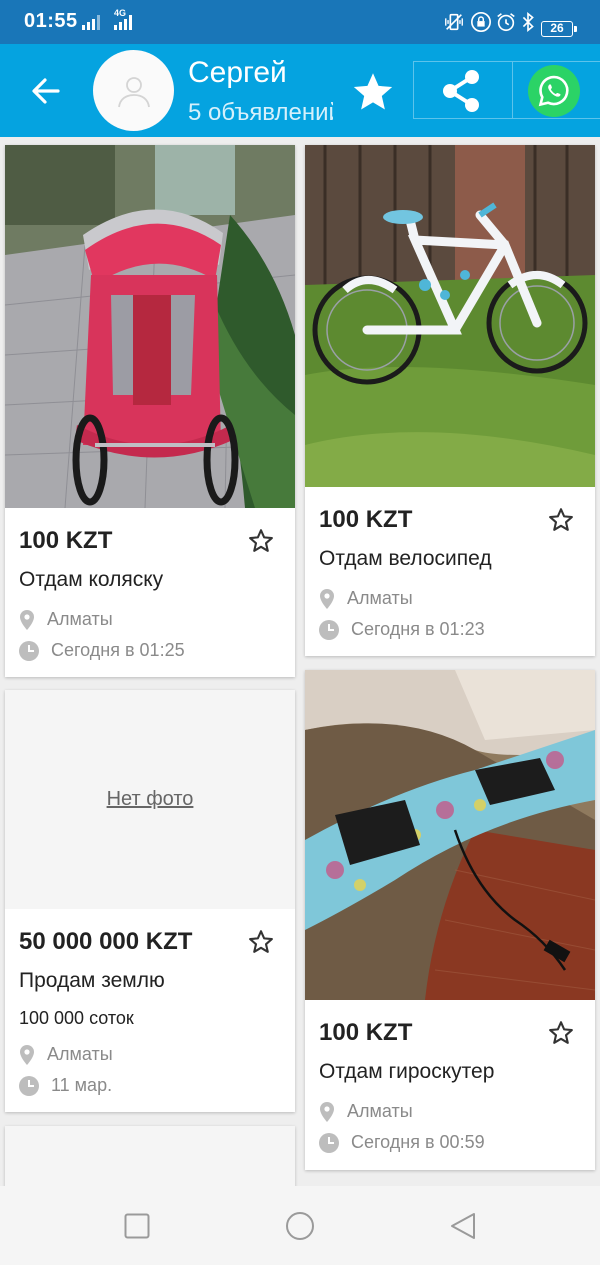 This screenshot has width=600, height=1265. What do you see at coordinates (512, 90) in the screenshot?
I see `divider` at bounding box center [512, 90].